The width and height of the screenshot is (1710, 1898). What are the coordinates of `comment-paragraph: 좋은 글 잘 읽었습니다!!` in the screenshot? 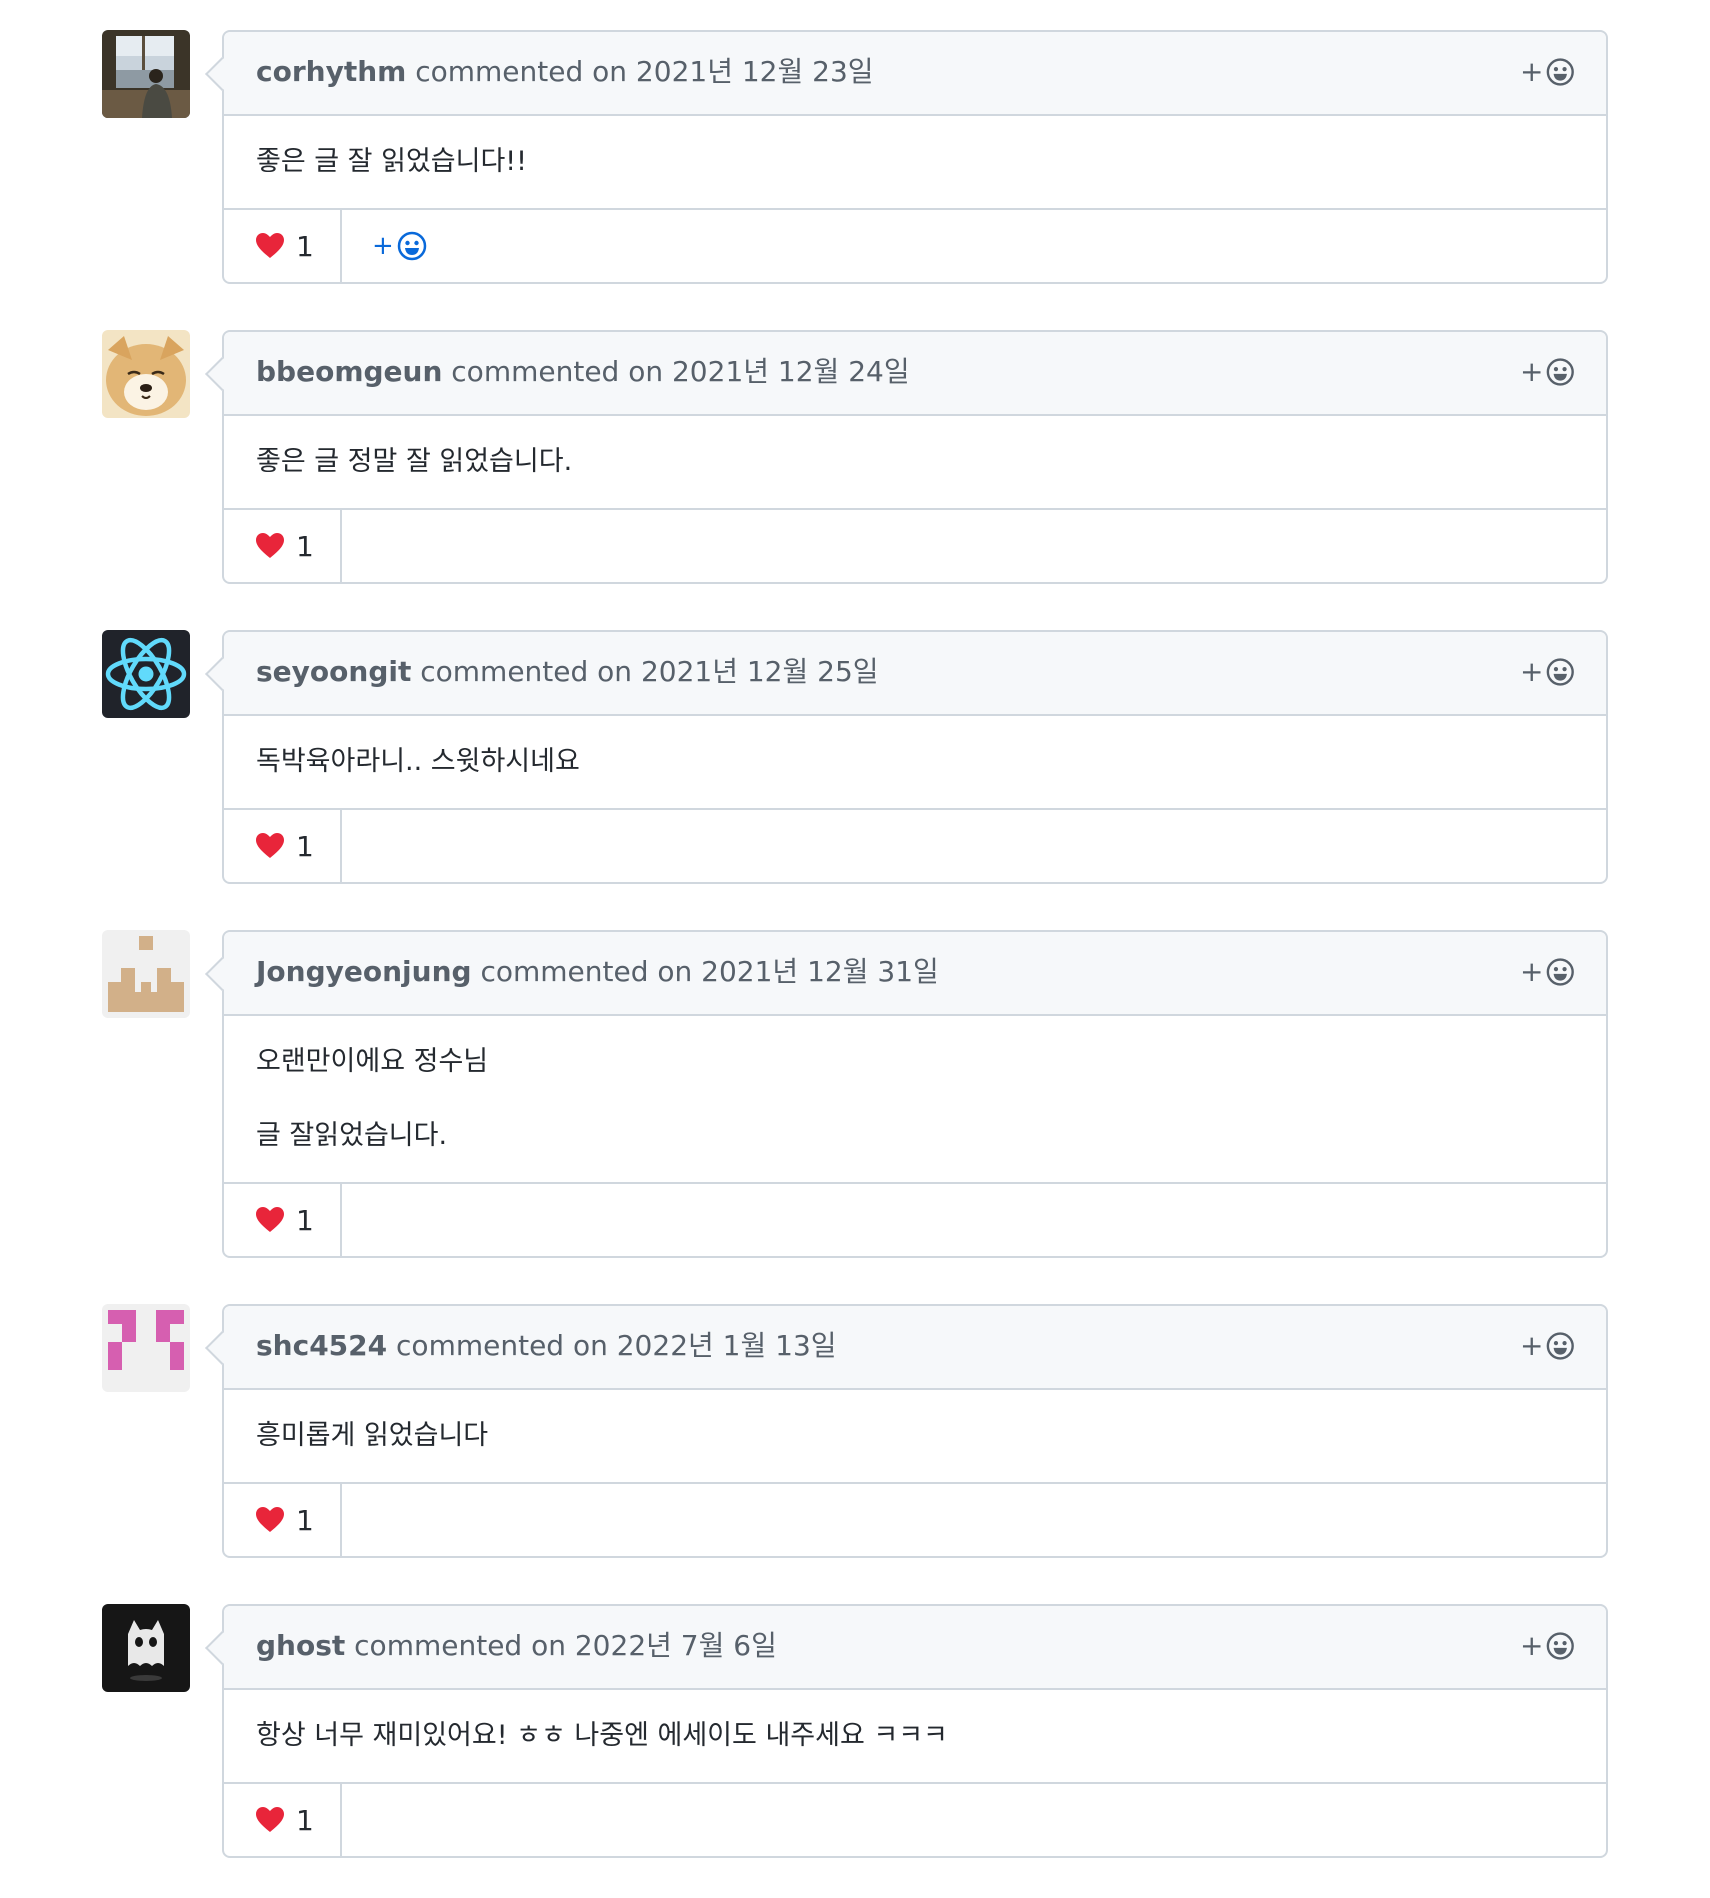 It's located at (391, 161).